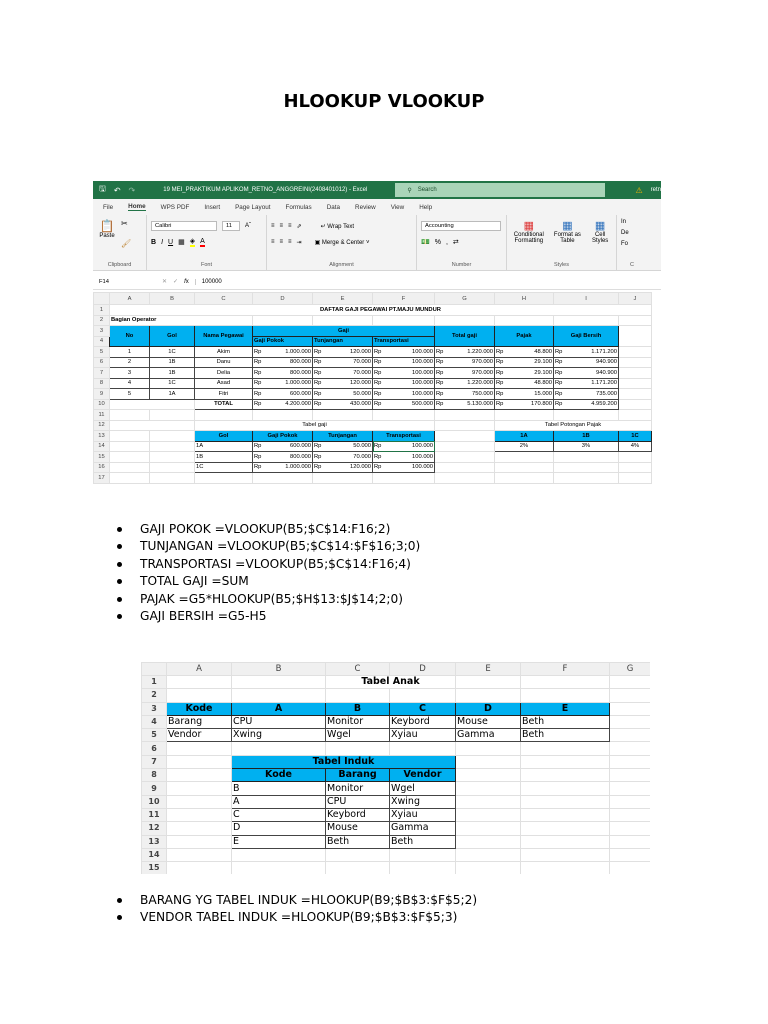 The image size is (768, 1024). I want to click on tab-page-layout: Page Layout, so click(252, 207).